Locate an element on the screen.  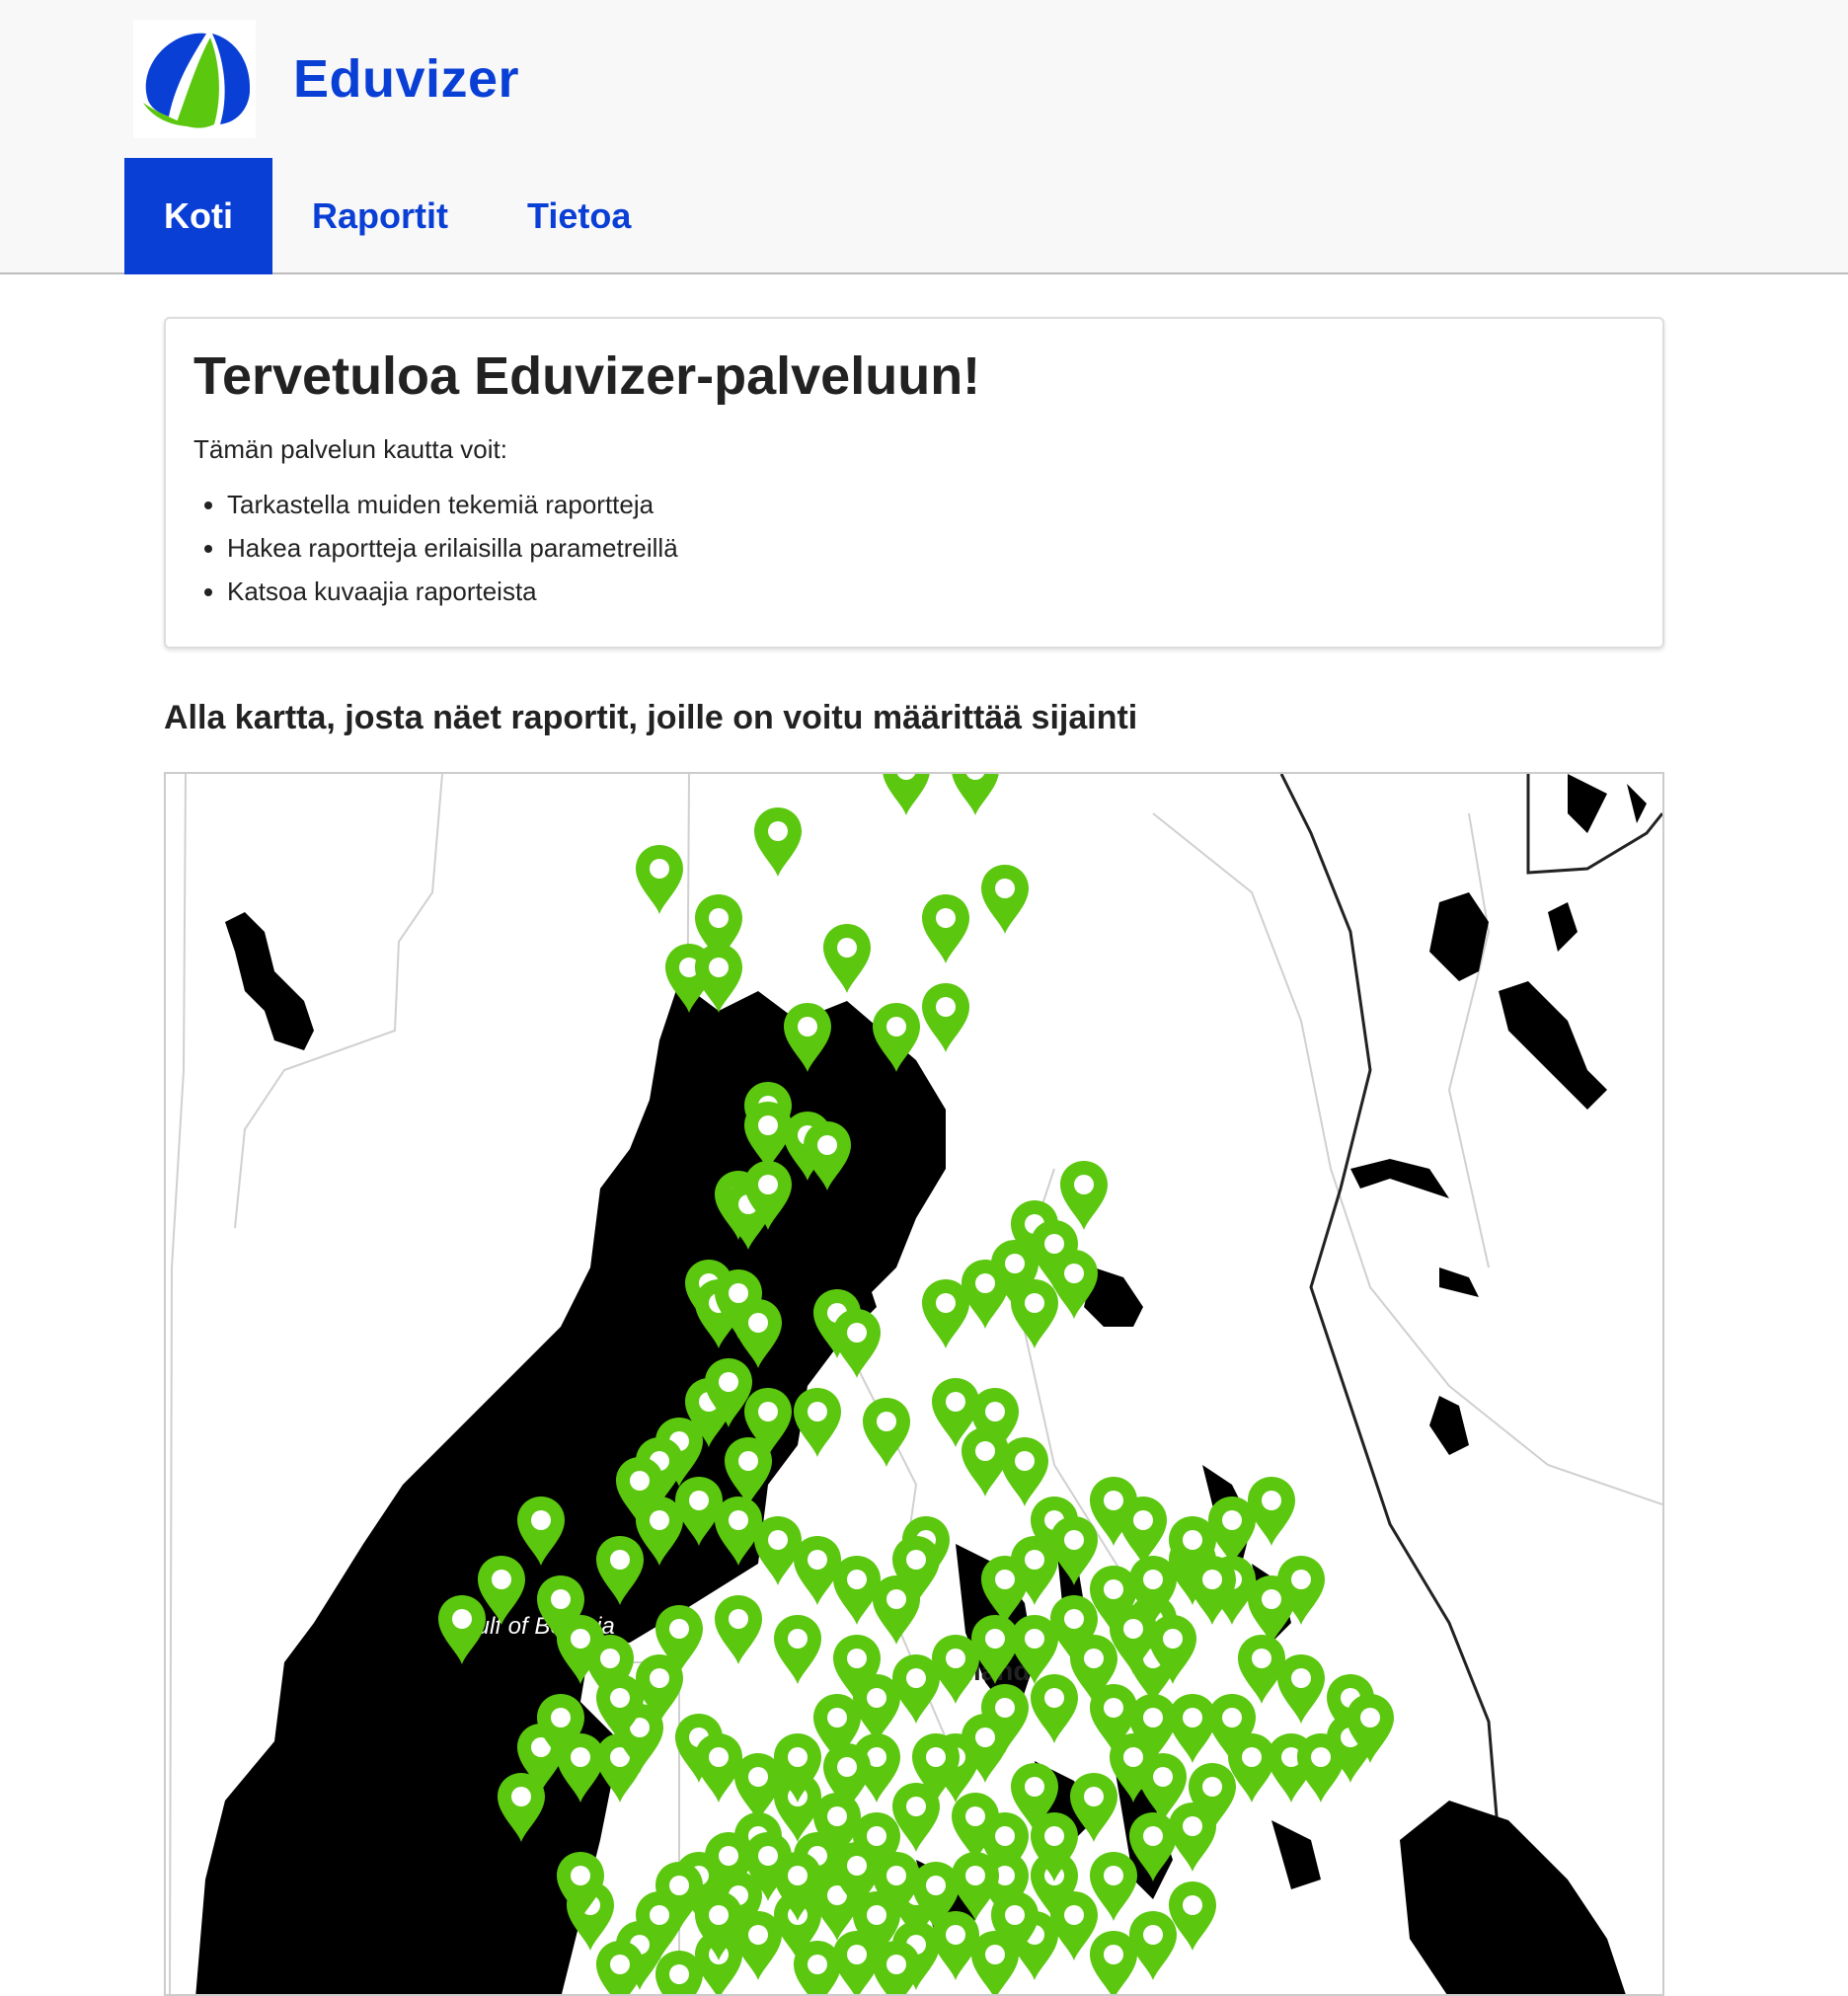
map-marker-icon is located at coordinates (679, 1974).